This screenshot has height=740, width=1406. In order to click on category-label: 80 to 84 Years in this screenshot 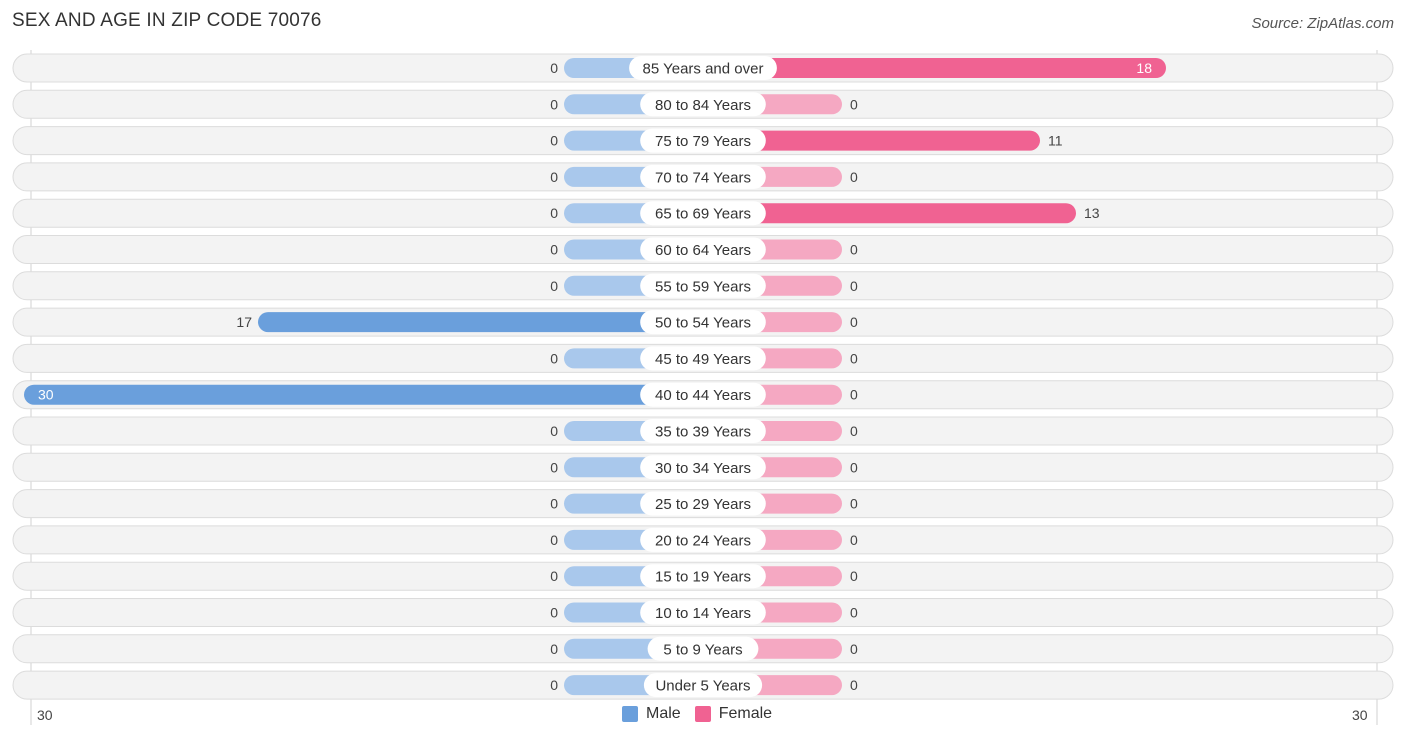, I will do `click(703, 105)`.